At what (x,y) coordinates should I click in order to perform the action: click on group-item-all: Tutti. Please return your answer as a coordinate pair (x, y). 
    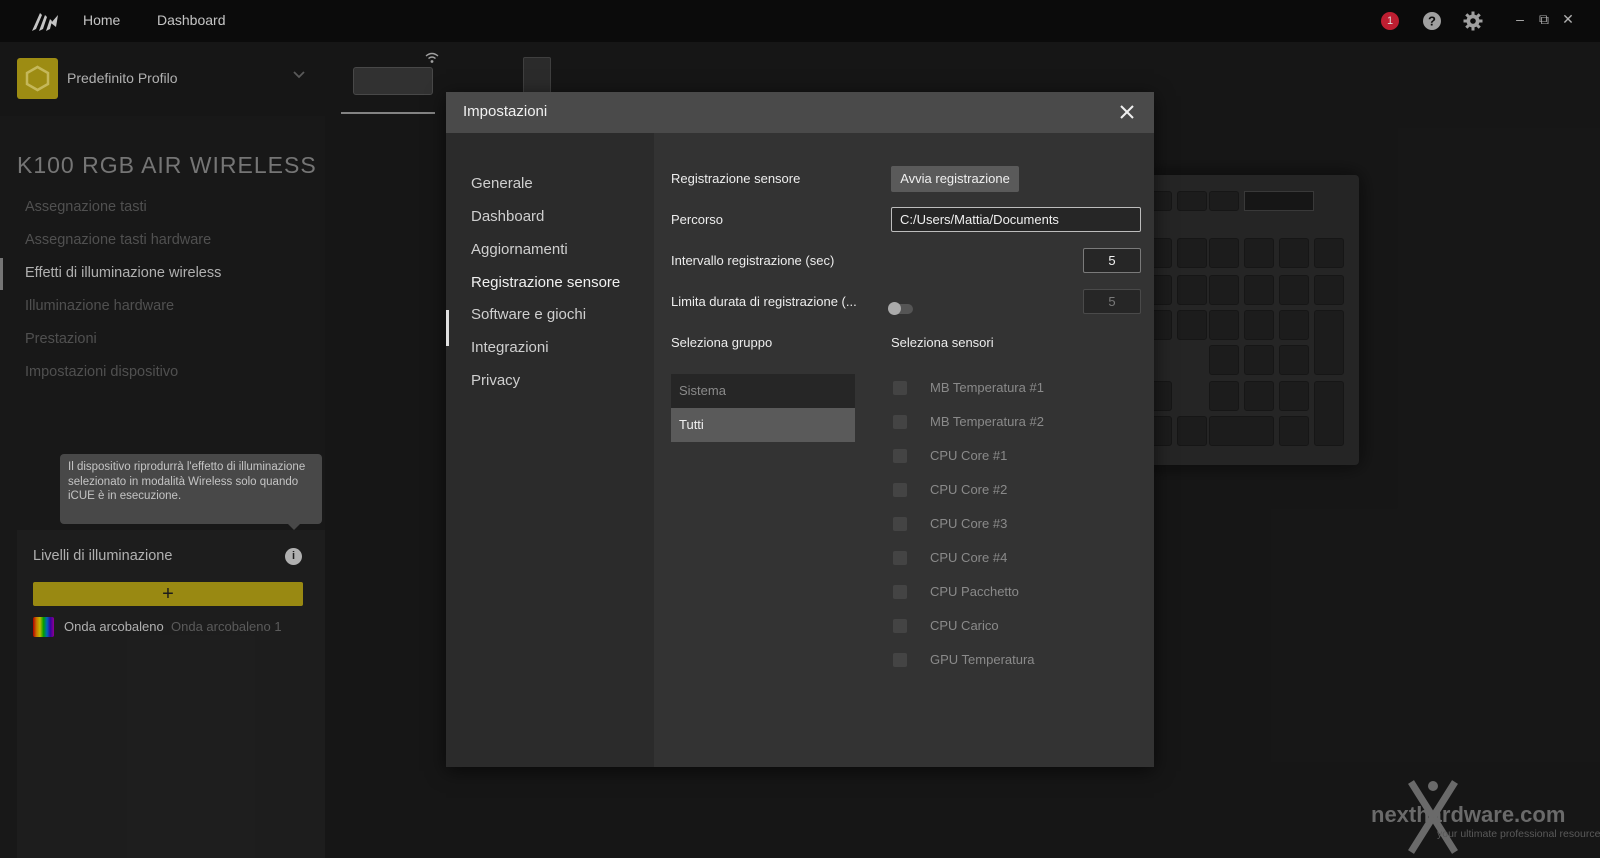
    Looking at the image, I should click on (763, 425).